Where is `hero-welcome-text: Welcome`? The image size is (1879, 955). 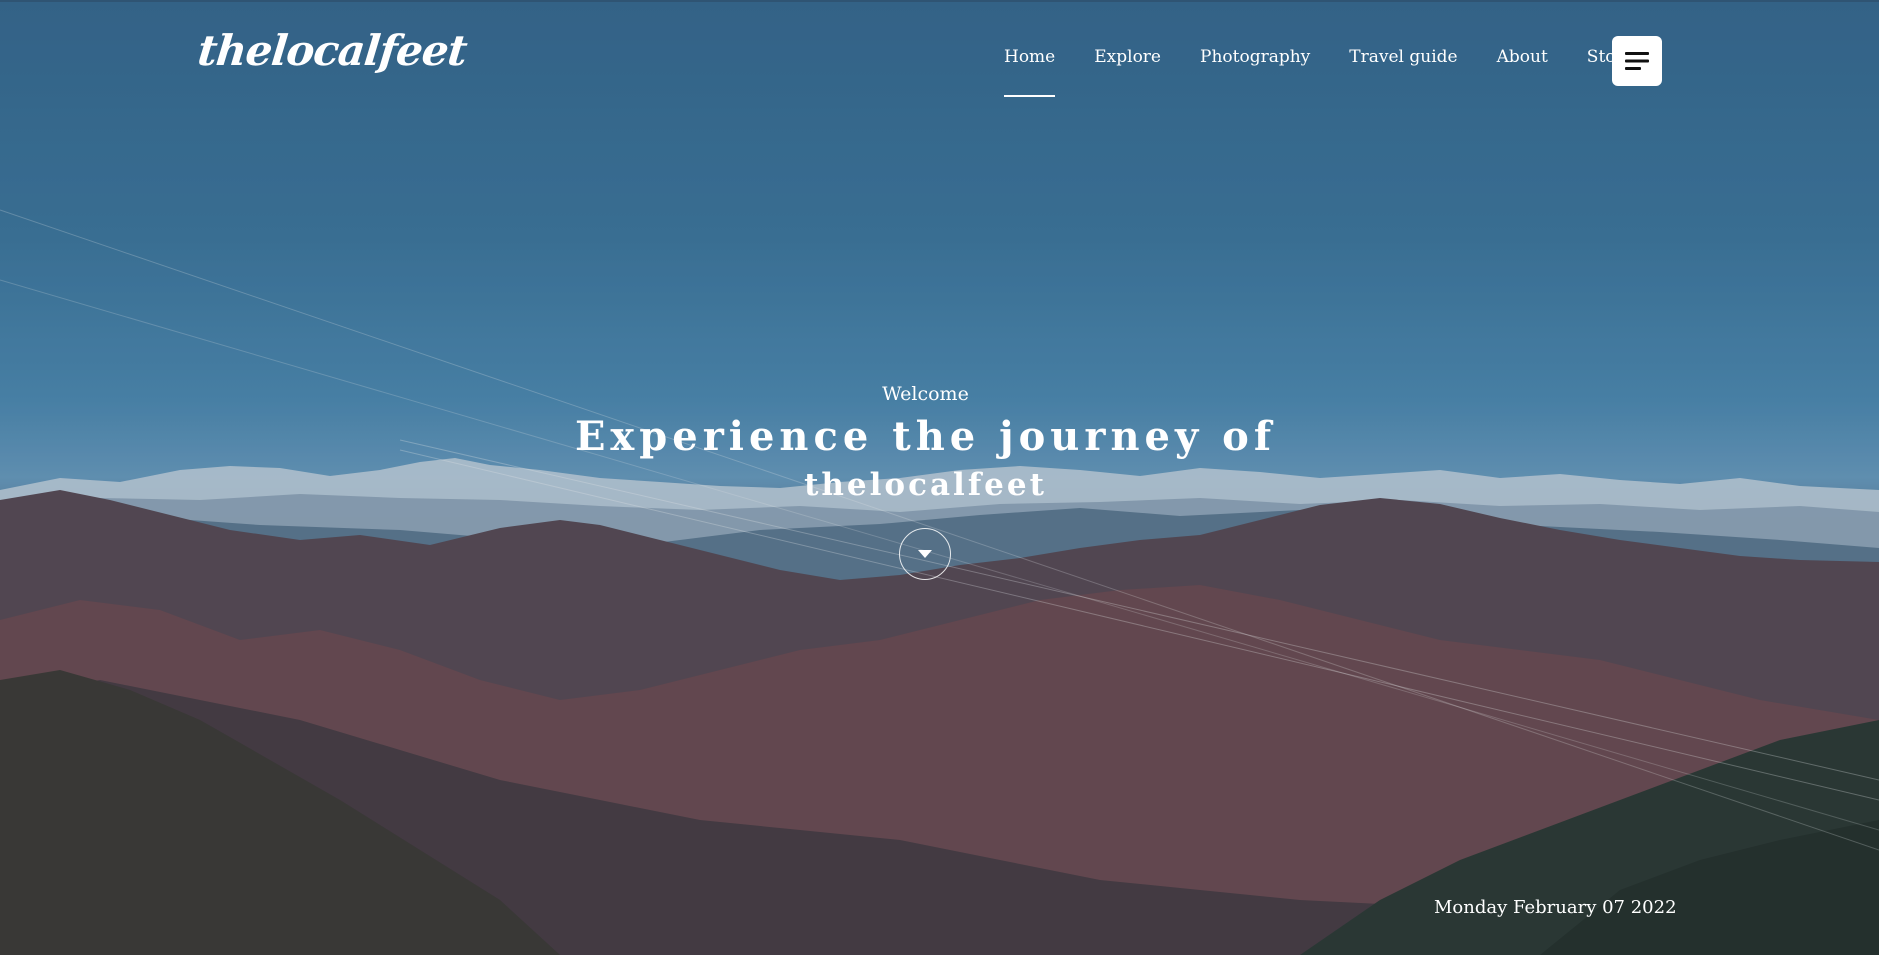
hero-welcome-text: Welcome is located at coordinates (925, 394).